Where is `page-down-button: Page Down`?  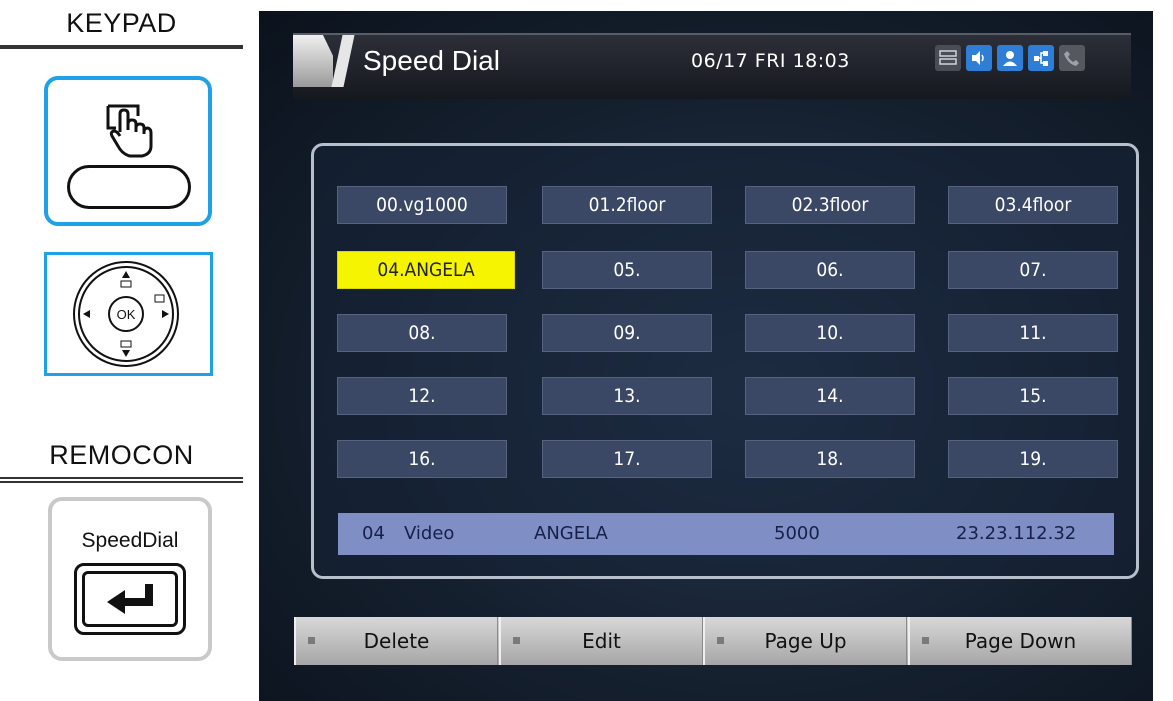 page-down-button: Page Down is located at coordinates (1020, 641).